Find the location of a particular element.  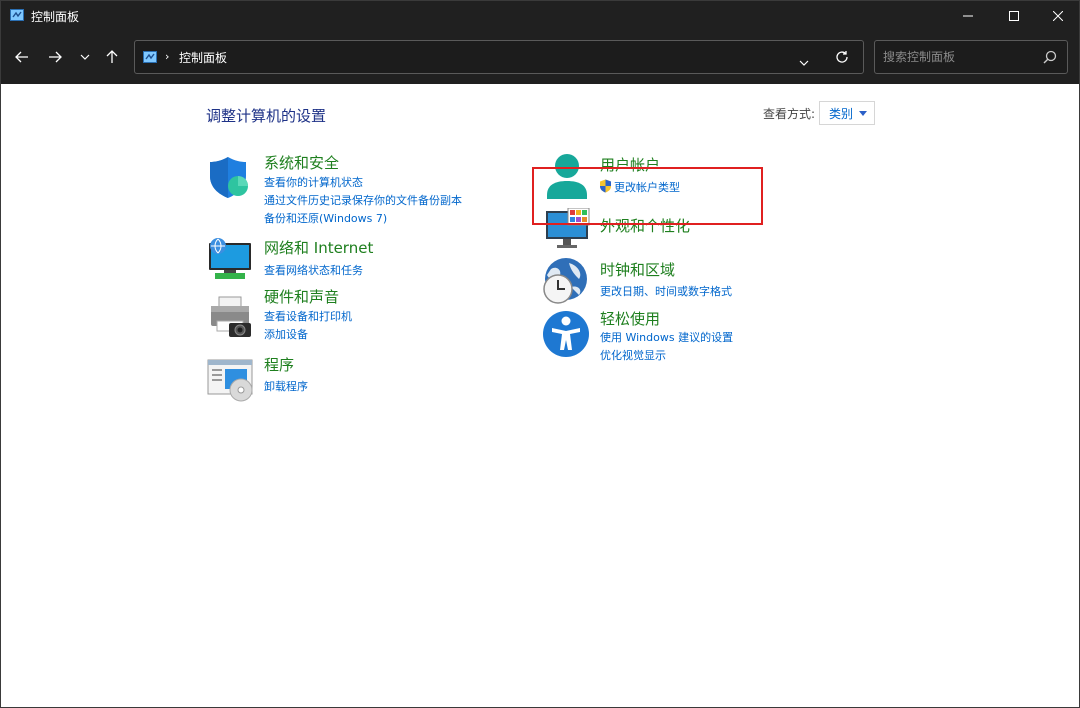

view-by-dropdown: 类别 is located at coordinates (847, 113).